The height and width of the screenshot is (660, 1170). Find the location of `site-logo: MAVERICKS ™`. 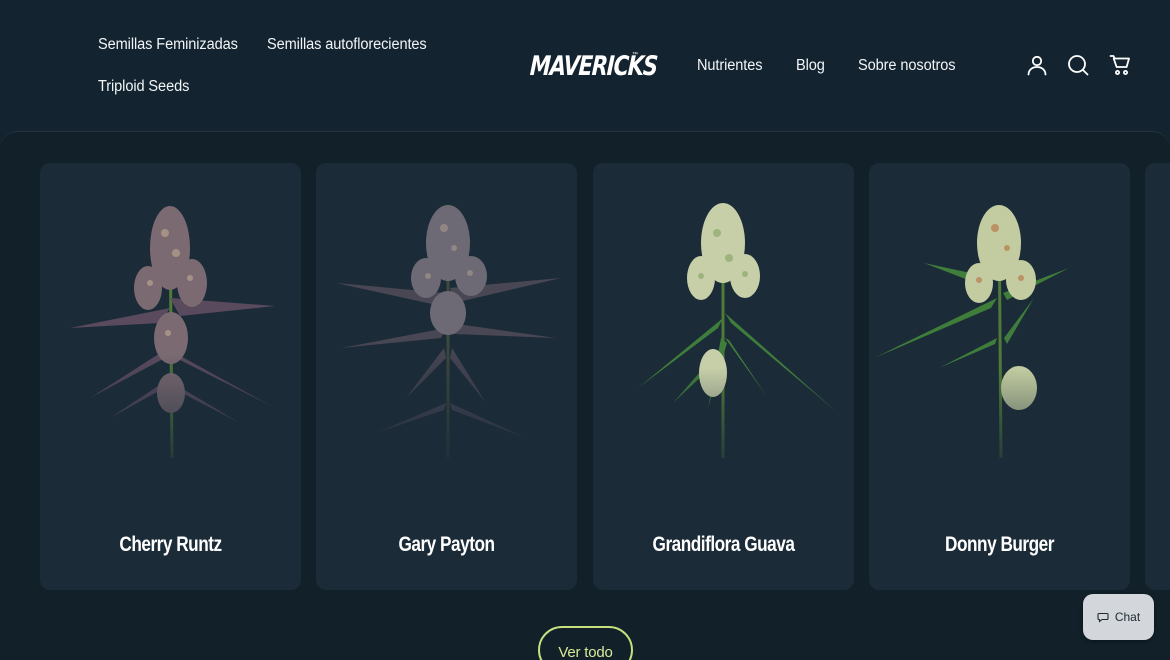

site-logo: MAVERICKS ™ is located at coordinates (593, 66).